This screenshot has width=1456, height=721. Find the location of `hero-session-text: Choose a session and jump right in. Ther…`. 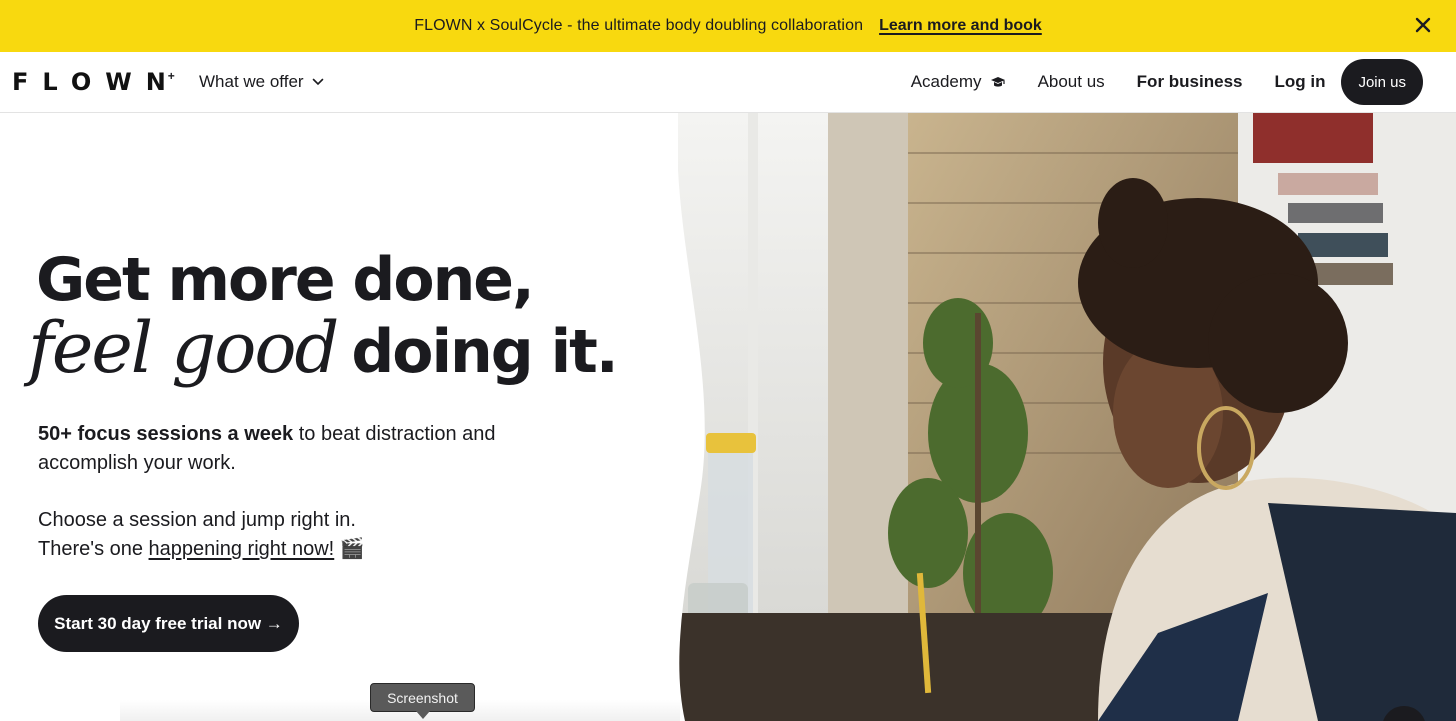

hero-session-text: Choose a session and jump right in. Ther… is located at coordinates (298, 535).